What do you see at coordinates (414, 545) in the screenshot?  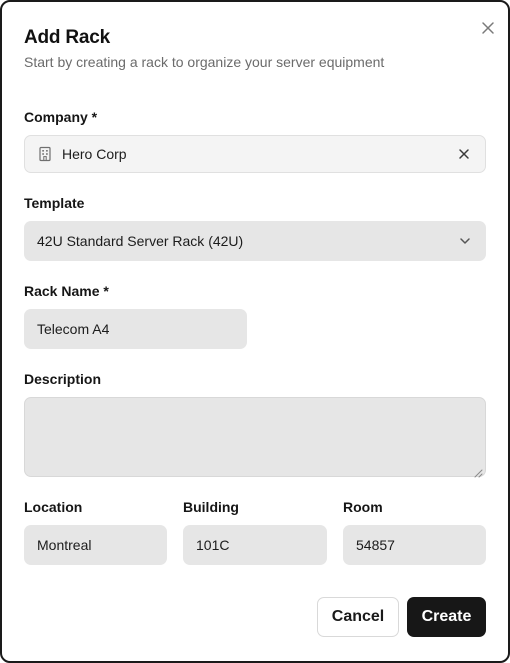 I see `room-input: 54857` at bounding box center [414, 545].